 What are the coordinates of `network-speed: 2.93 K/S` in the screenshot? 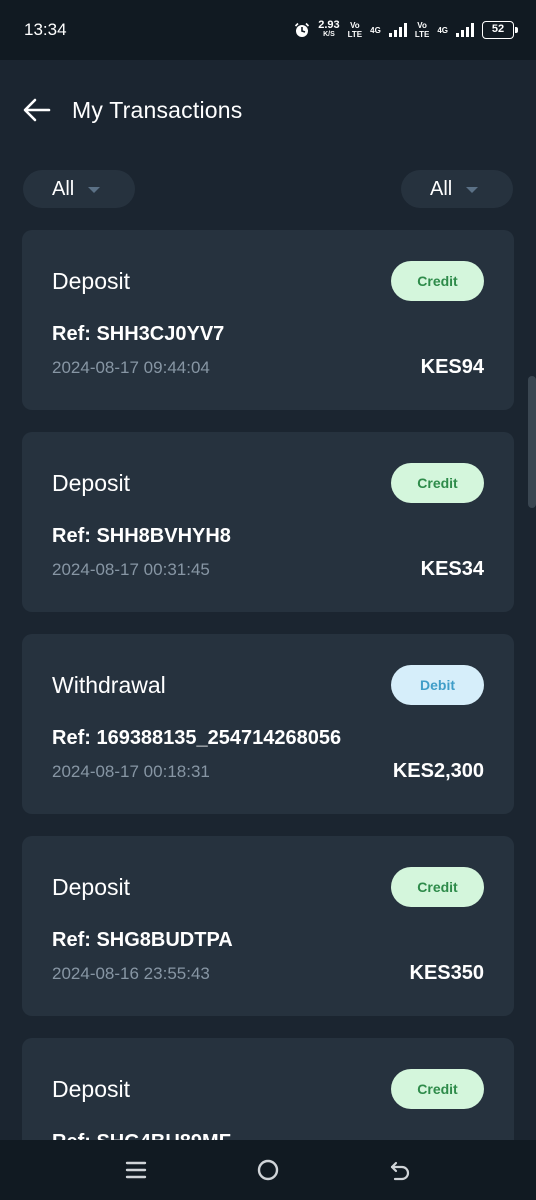 It's located at (328, 30).